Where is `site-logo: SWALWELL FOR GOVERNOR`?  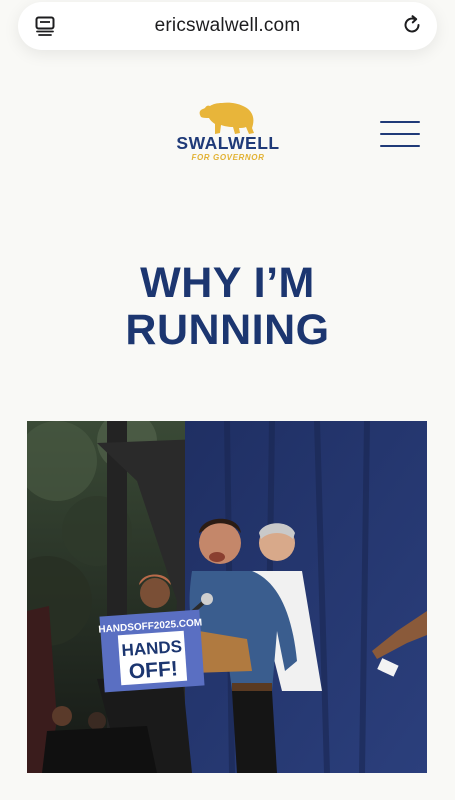 site-logo: SWALWELL FOR GOVERNOR is located at coordinates (228, 133).